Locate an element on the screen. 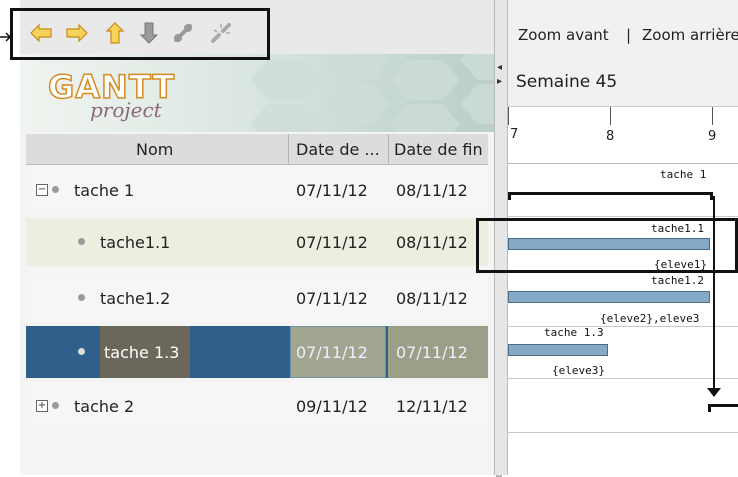  toolbar-highlight-box is located at coordinates (140, 34).